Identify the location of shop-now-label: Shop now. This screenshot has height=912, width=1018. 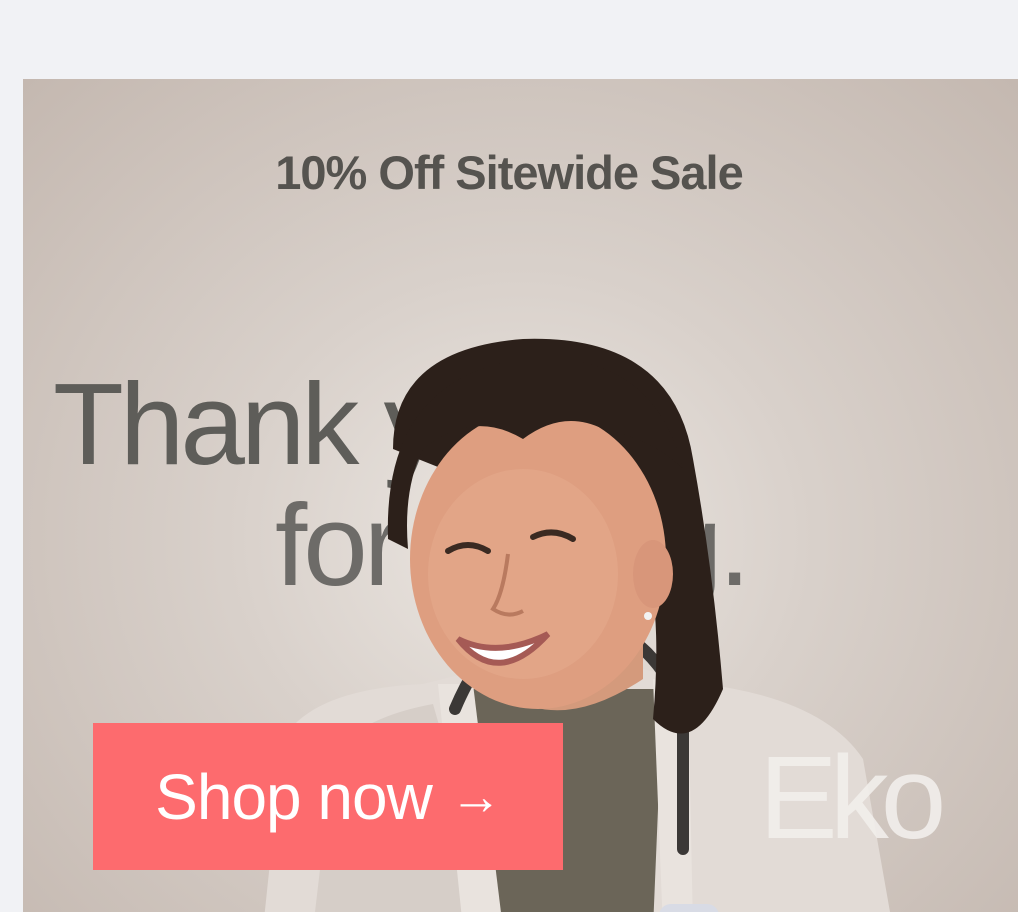
(294, 796).